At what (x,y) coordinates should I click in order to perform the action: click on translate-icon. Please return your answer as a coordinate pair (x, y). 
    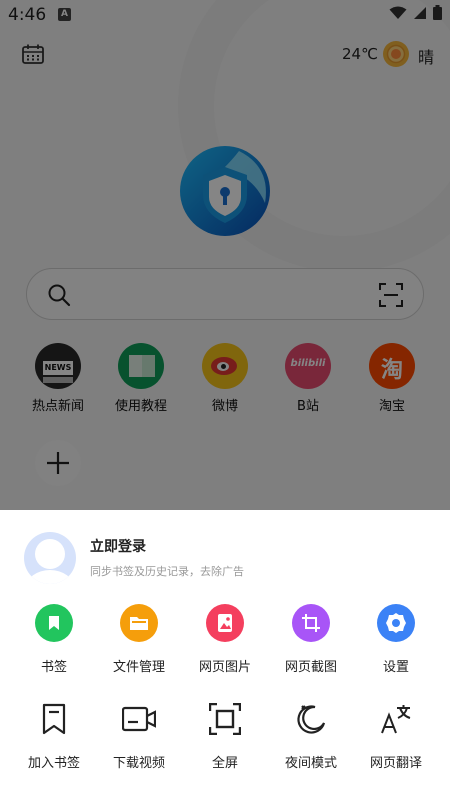
    Looking at the image, I should click on (396, 719).